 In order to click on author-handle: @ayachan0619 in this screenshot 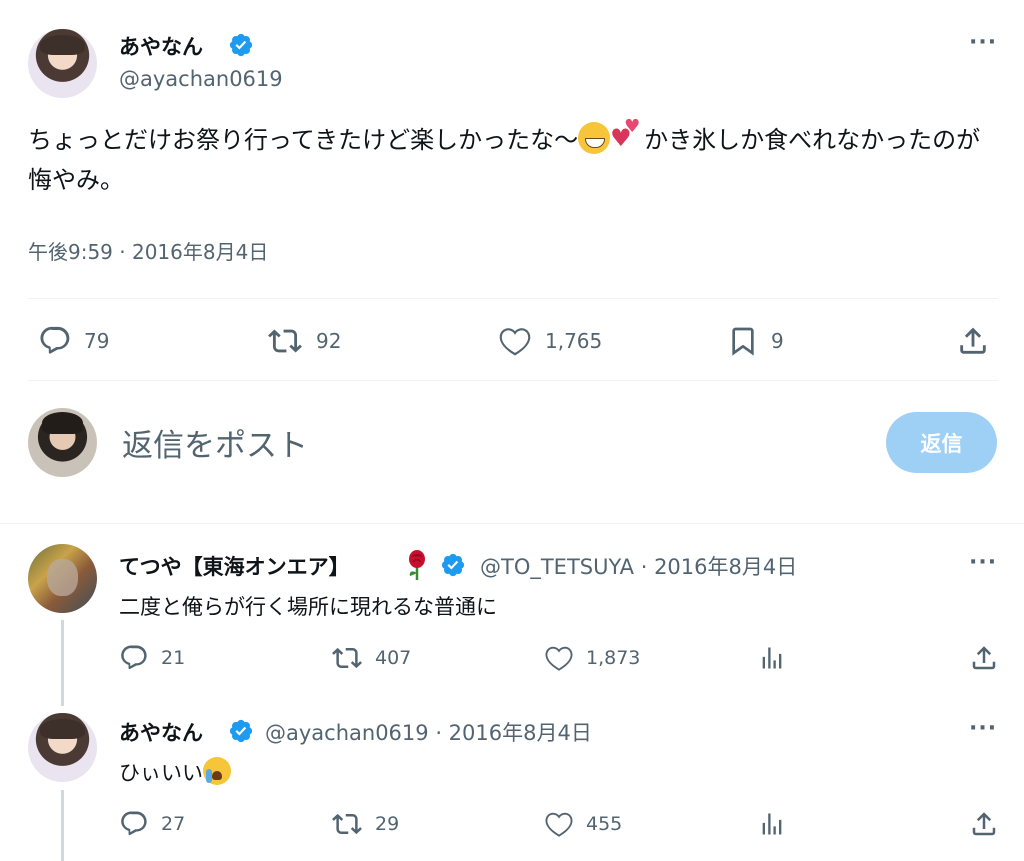, I will do `click(201, 79)`.